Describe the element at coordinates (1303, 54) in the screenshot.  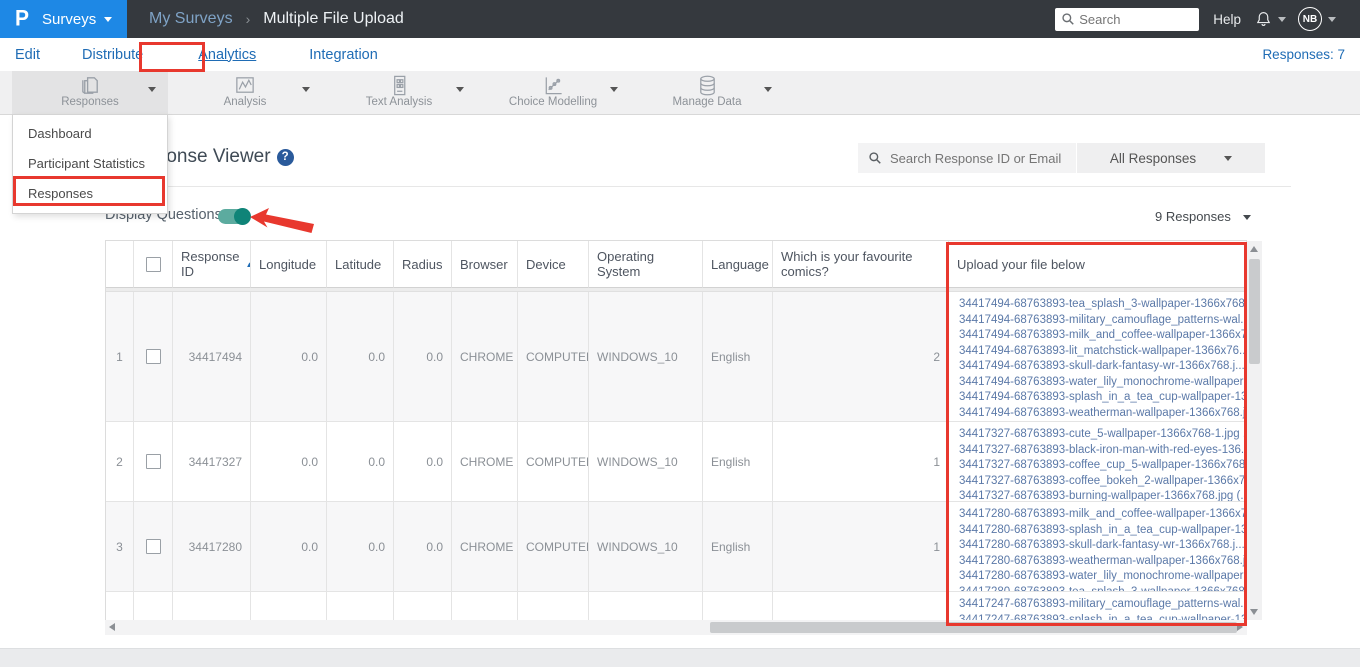
I see `responses-count-link: Responses: 7` at that location.